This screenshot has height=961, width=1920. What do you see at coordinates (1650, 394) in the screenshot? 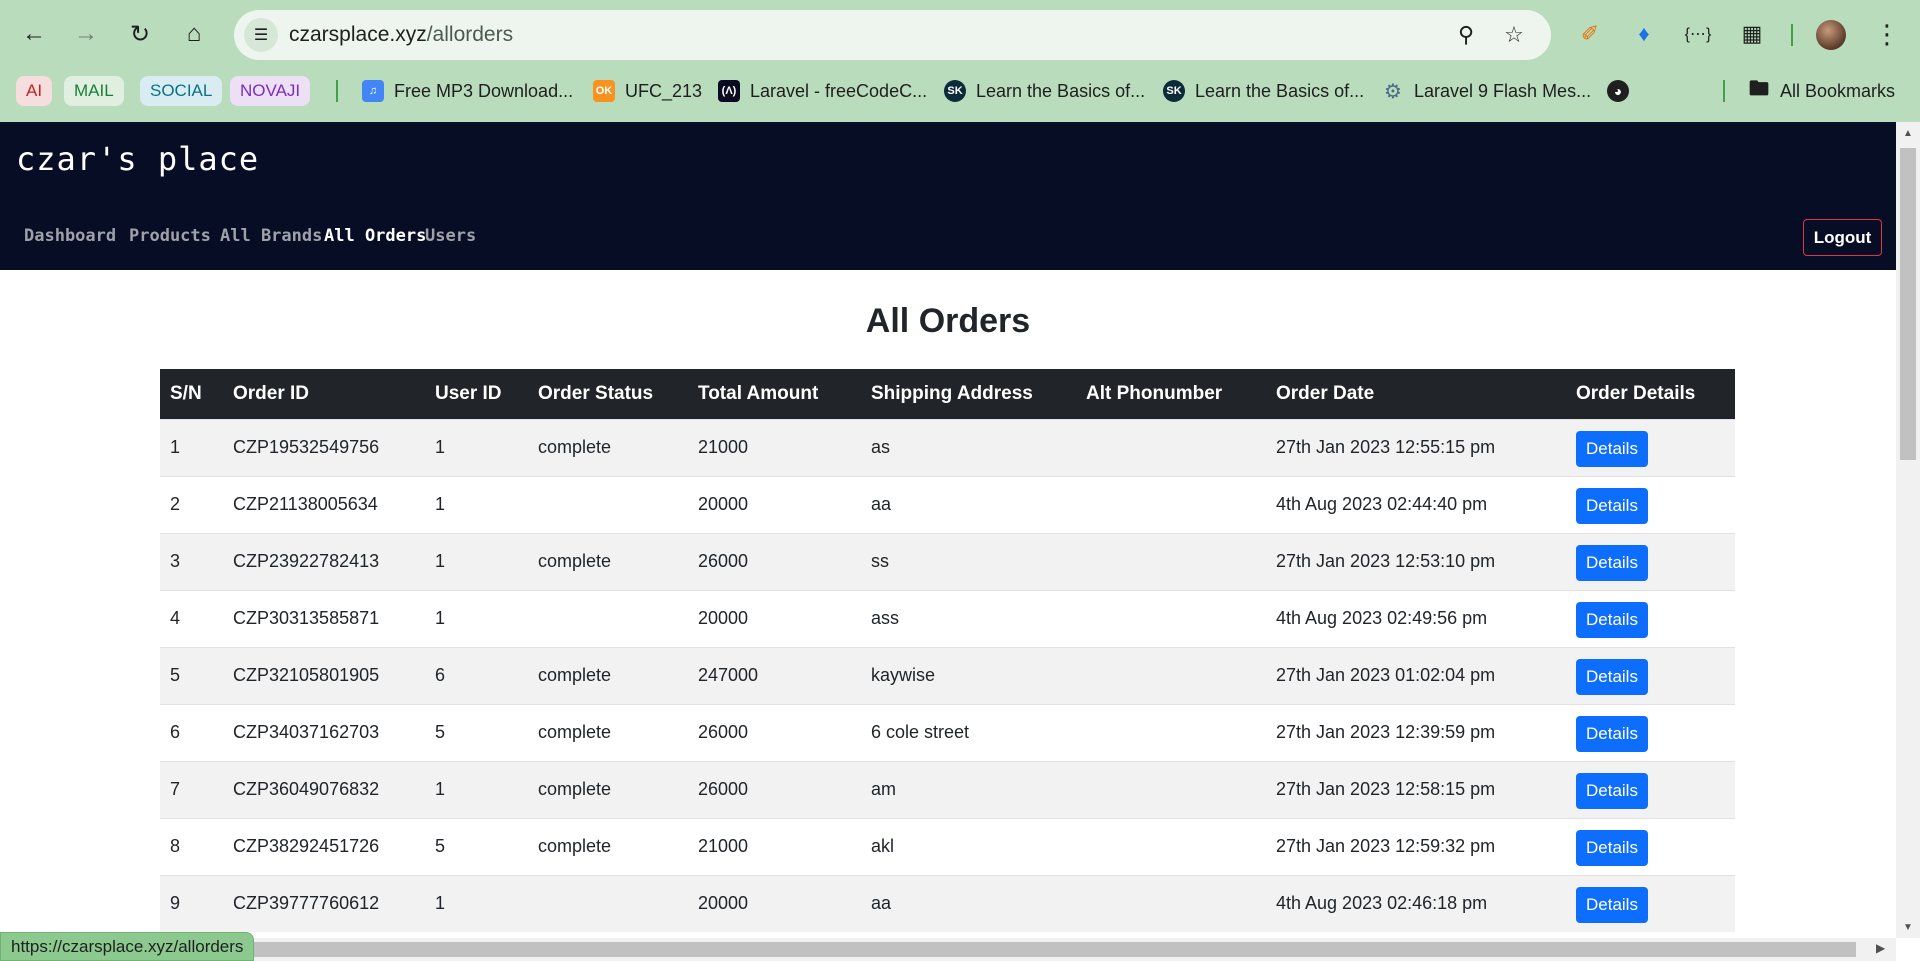
I see `column-header: Order Details` at bounding box center [1650, 394].